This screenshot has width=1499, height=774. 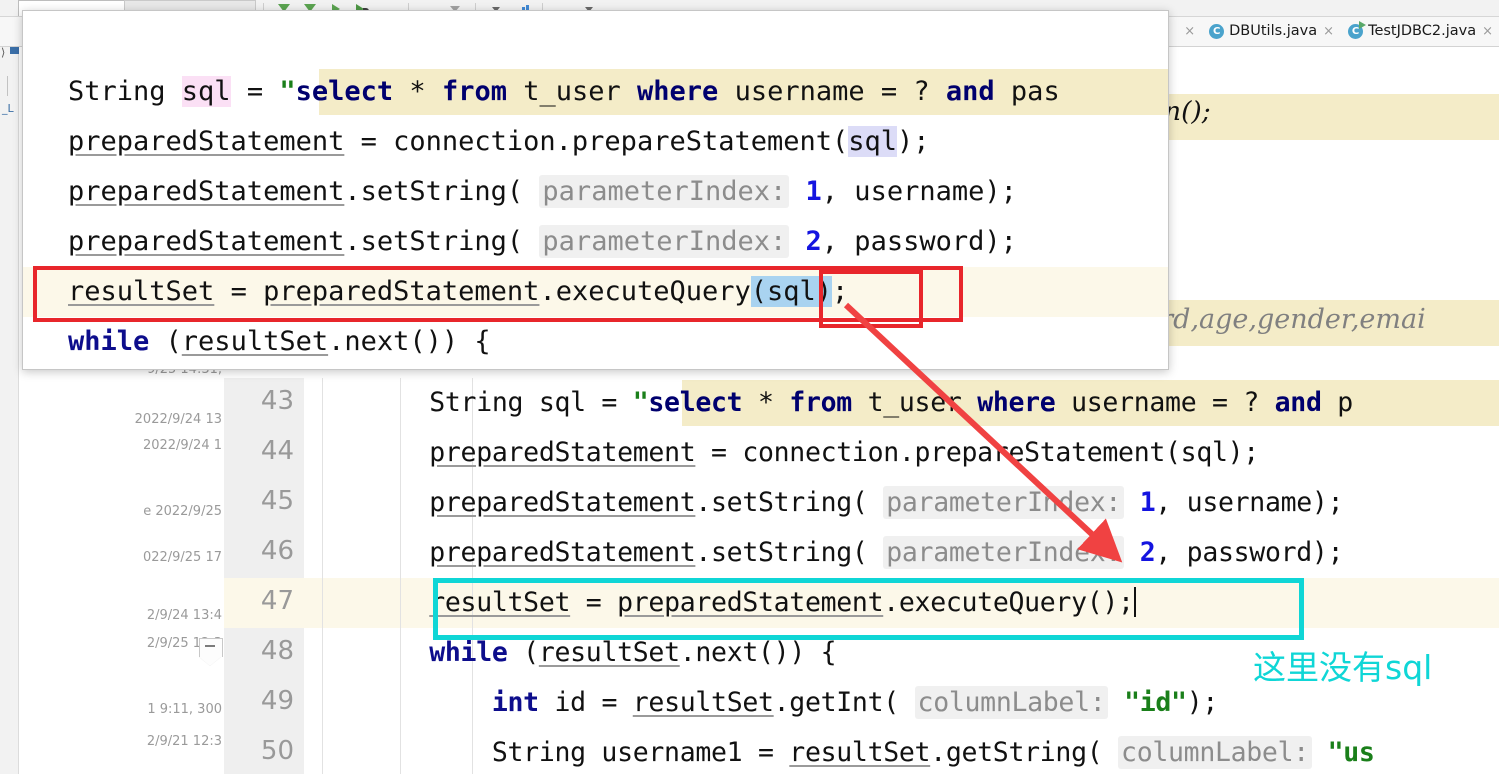 What do you see at coordinates (184, 741) in the screenshot?
I see `blame-row: 2/9/21 12:3` at bounding box center [184, 741].